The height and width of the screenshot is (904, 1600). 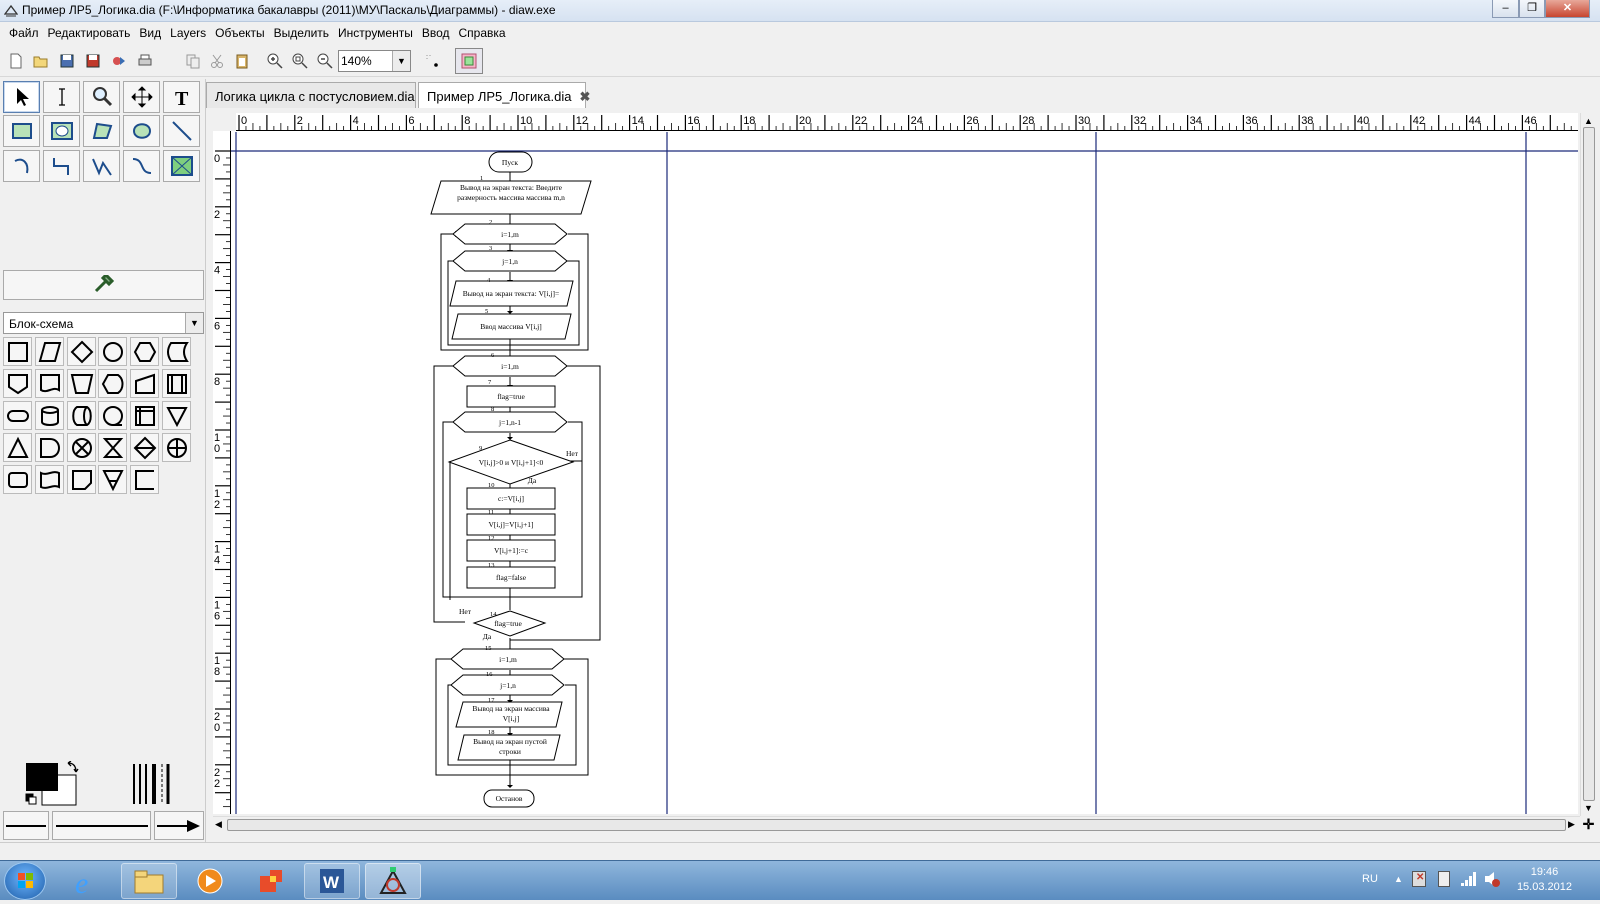 What do you see at coordinates (1370, 879) in the screenshot?
I see `language-indicator: RU` at bounding box center [1370, 879].